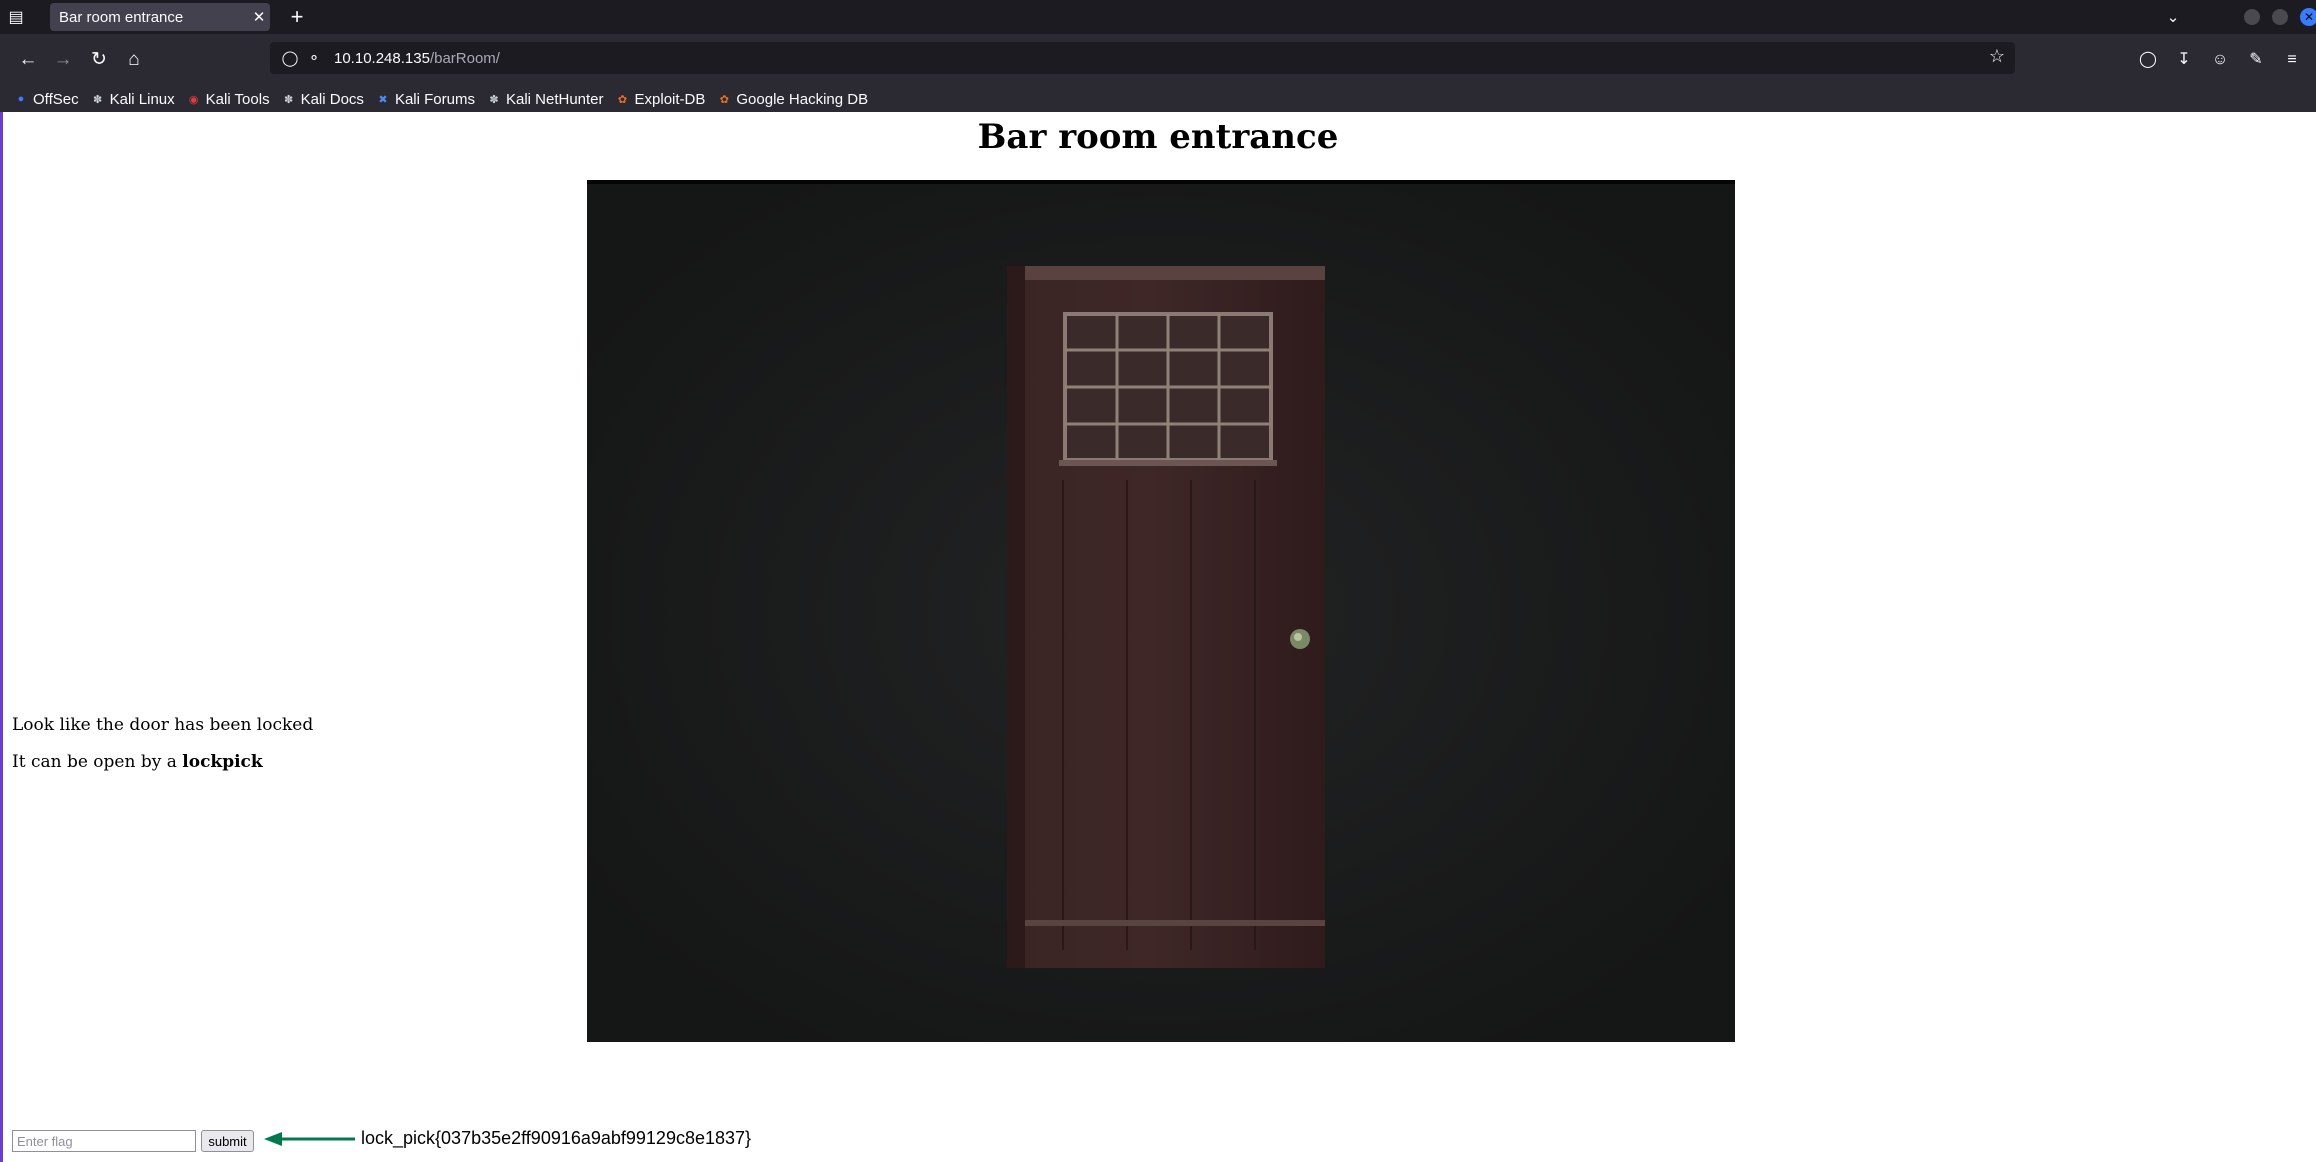 The image size is (2316, 1162). What do you see at coordinates (383, 99) in the screenshot?
I see `kali-forums-icon: ✖` at bounding box center [383, 99].